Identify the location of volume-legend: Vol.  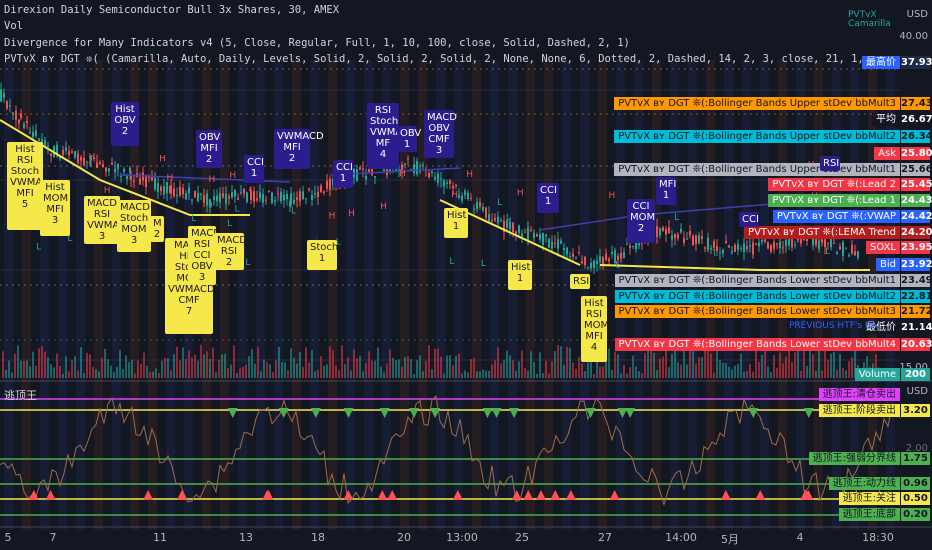
(13, 26).